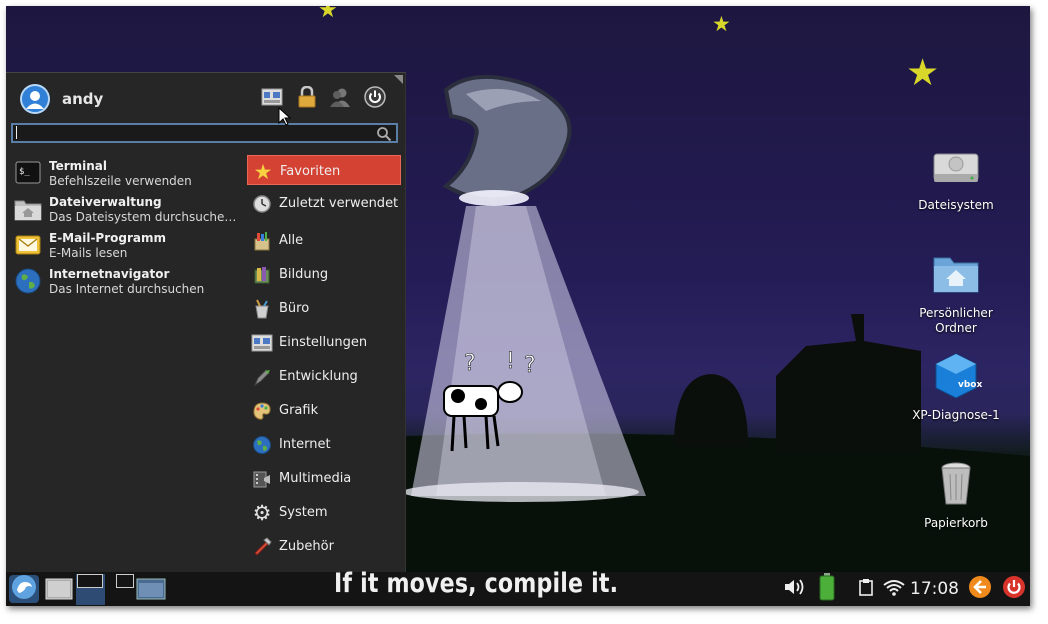 Image resolution: width=1048 pixels, height=624 pixels. What do you see at coordinates (109, 274) in the screenshot?
I see `favorite-title: Internetnavigator` at bounding box center [109, 274].